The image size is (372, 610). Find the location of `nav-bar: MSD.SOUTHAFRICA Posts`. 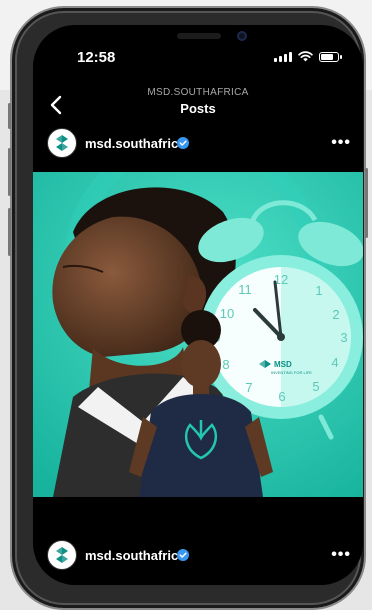

nav-bar: MSD.SOUTHAFRICA Posts is located at coordinates (198, 104).